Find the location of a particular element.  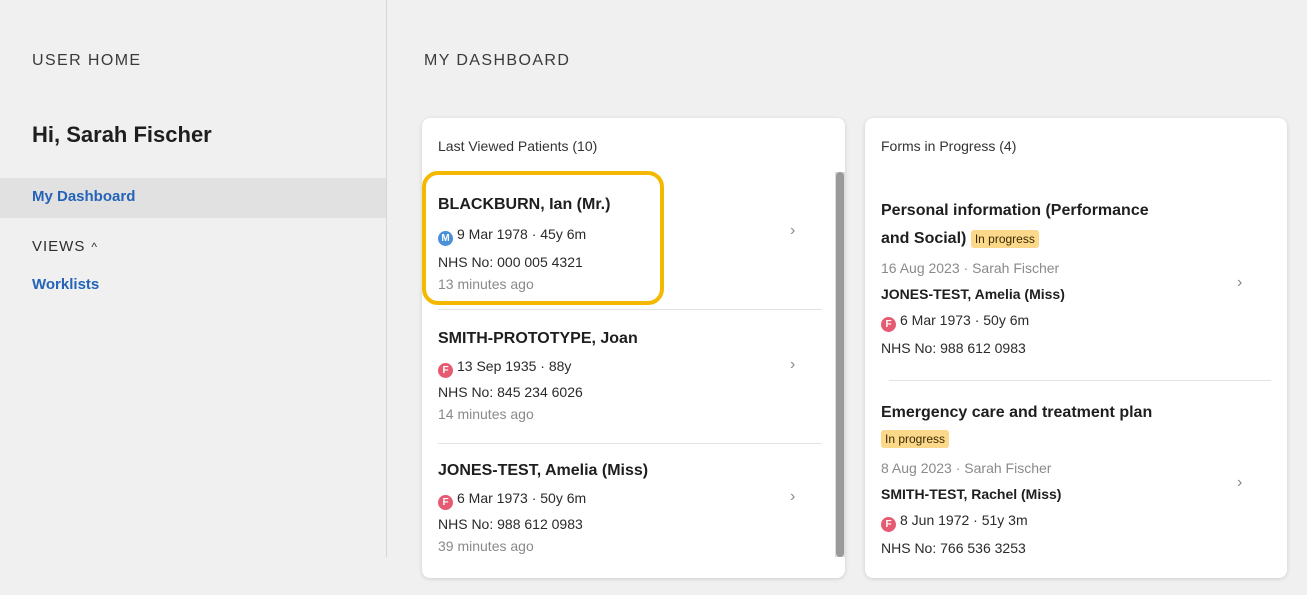

patient-dob: M 9 Mar 1978 · 45y 6m is located at coordinates (512, 236).